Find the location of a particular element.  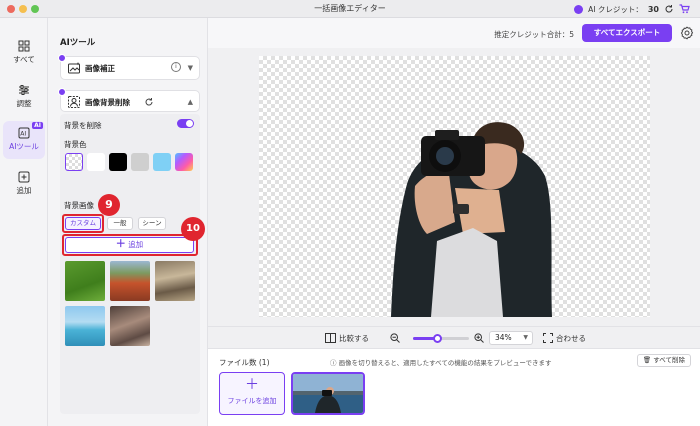

top-bar: 推定クレジット合計：5 すべてエクスポート is located at coordinates (454, 33).